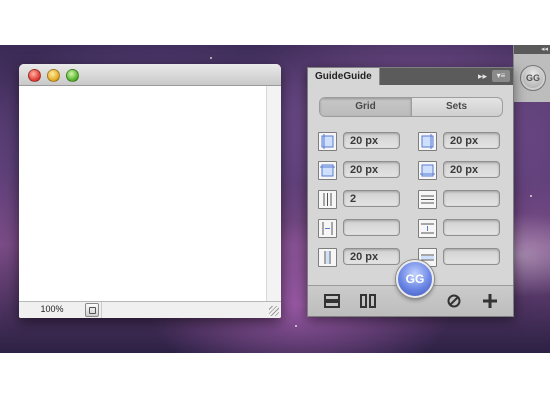 The height and width of the screenshot is (400, 550). What do you see at coordinates (482, 76) in the screenshot?
I see `panel-collapse-icon: ▸▸` at bounding box center [482, 76].